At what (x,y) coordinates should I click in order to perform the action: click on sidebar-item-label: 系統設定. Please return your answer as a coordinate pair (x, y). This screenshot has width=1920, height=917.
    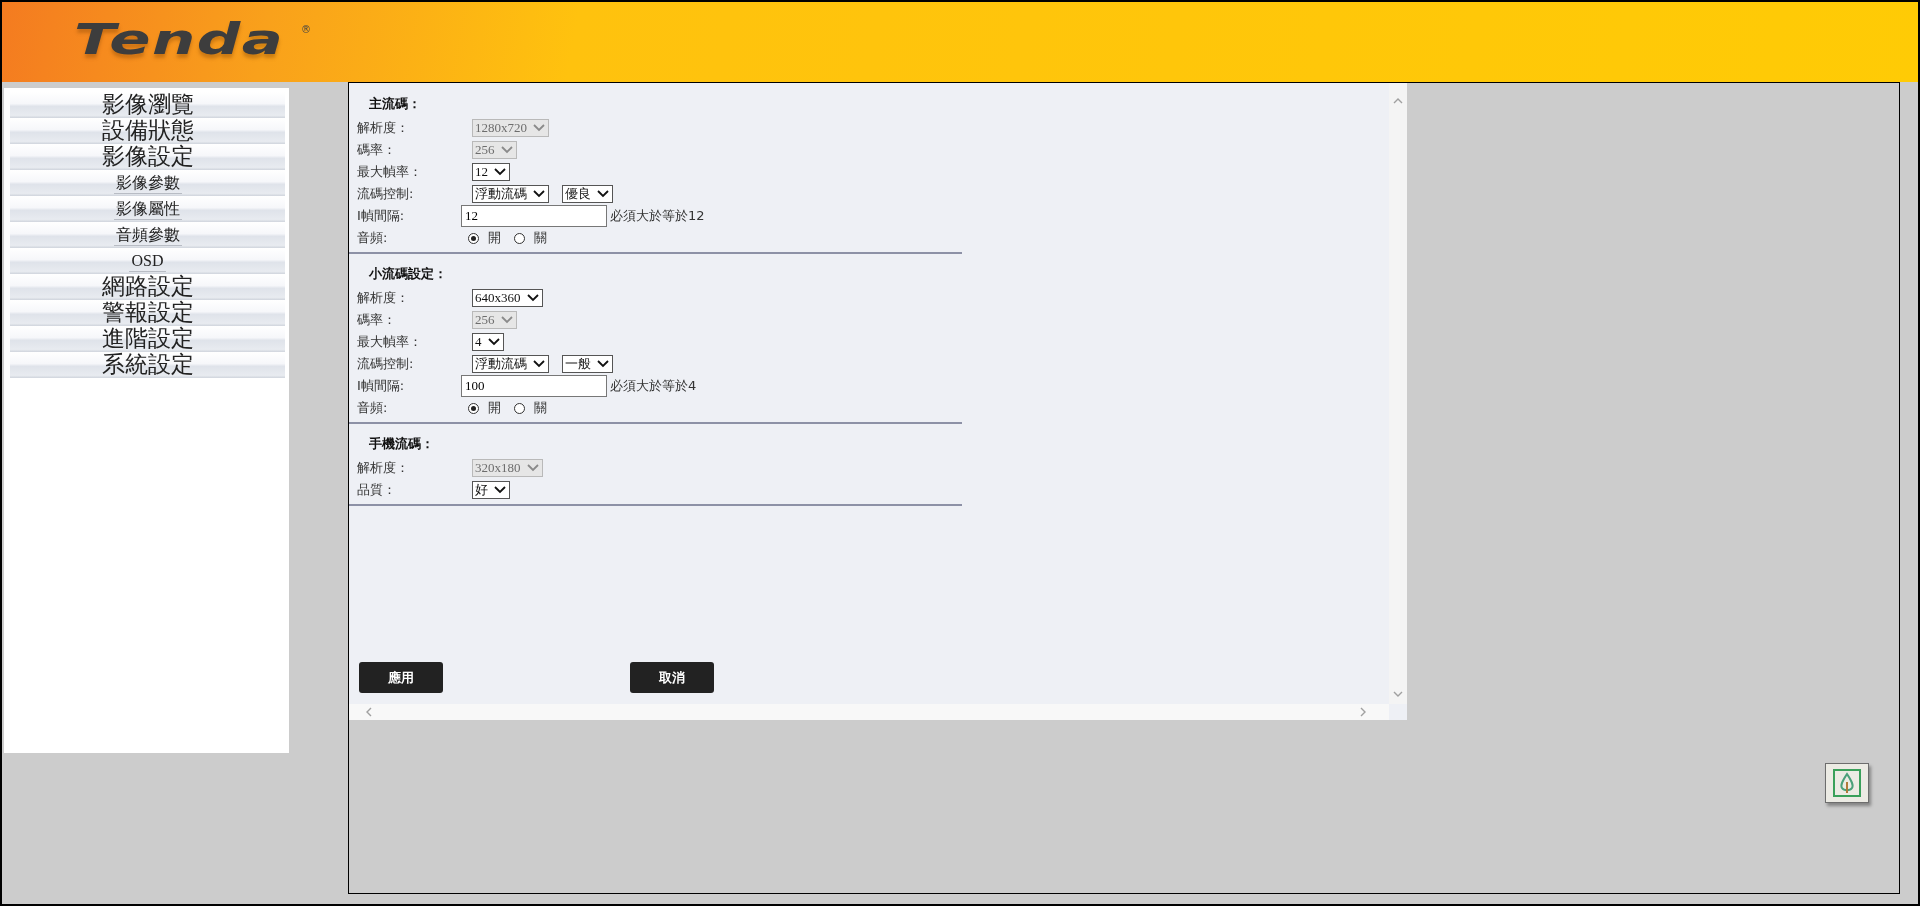
    Looking at the image, I should click on (147, 365).